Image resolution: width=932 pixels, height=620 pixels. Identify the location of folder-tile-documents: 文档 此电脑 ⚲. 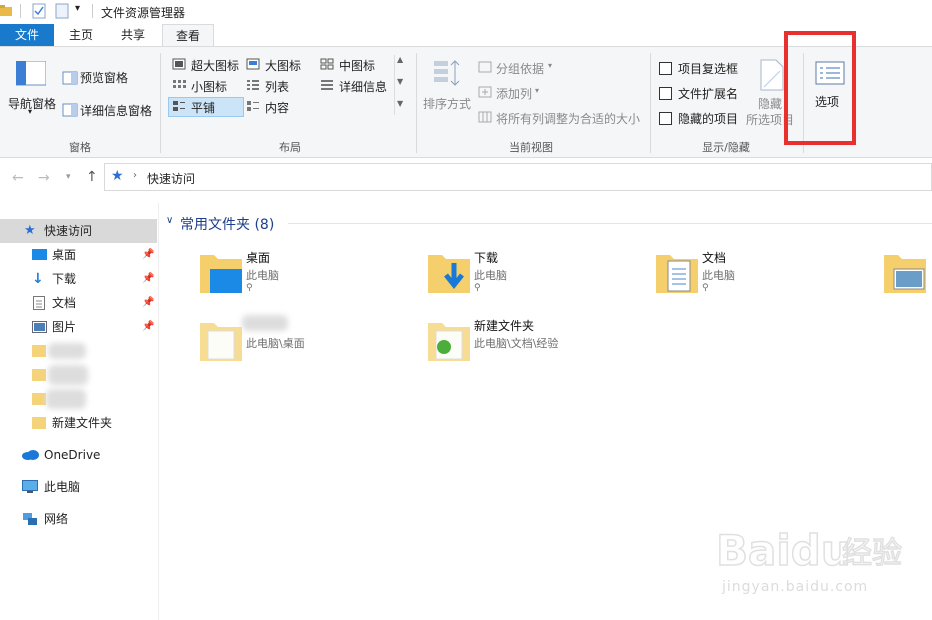
(756, 275).